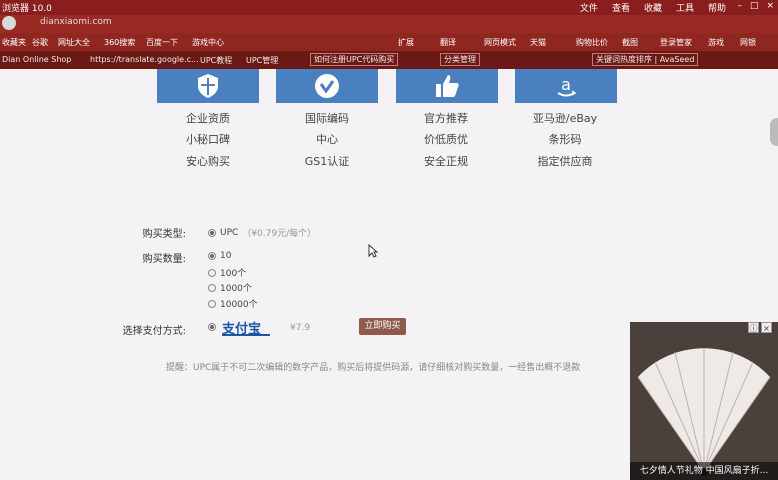  Describe the element at coordinates (246, 335) in the screenshot. I see `alipay-logo-underline` at that location.